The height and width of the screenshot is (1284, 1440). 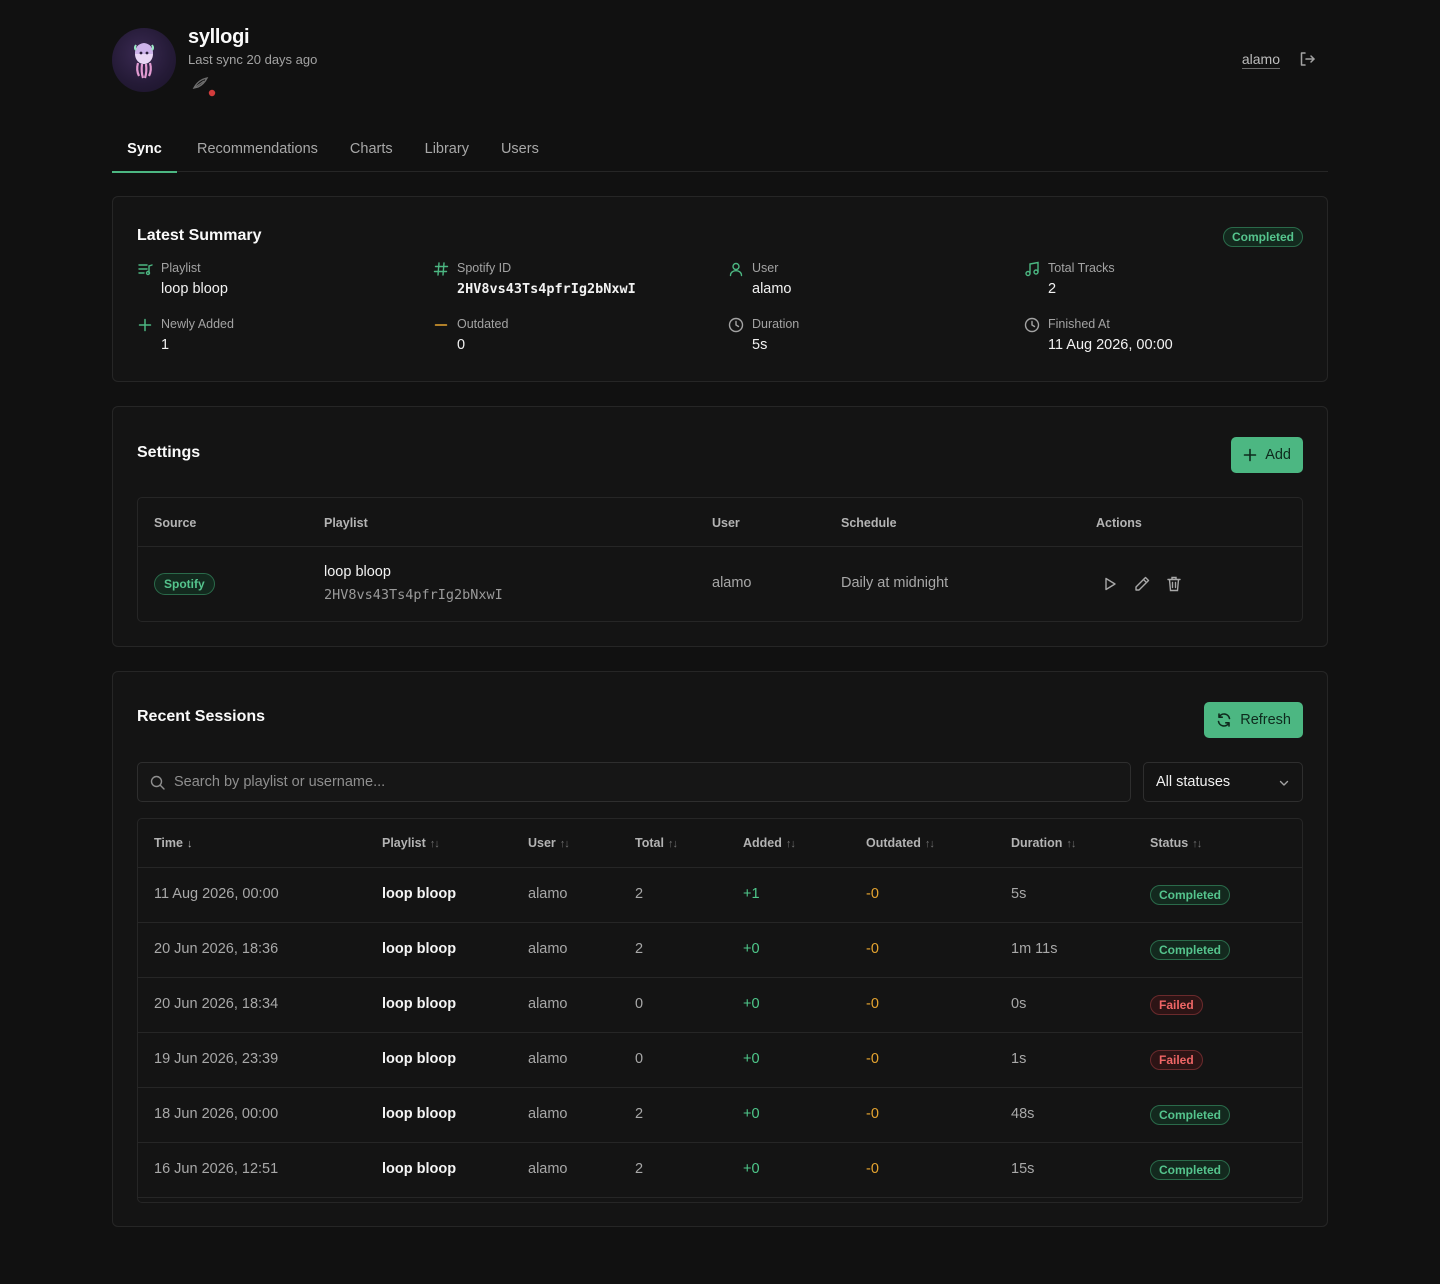 I want to click on tab-library: Library, so click(x=447, y=146).